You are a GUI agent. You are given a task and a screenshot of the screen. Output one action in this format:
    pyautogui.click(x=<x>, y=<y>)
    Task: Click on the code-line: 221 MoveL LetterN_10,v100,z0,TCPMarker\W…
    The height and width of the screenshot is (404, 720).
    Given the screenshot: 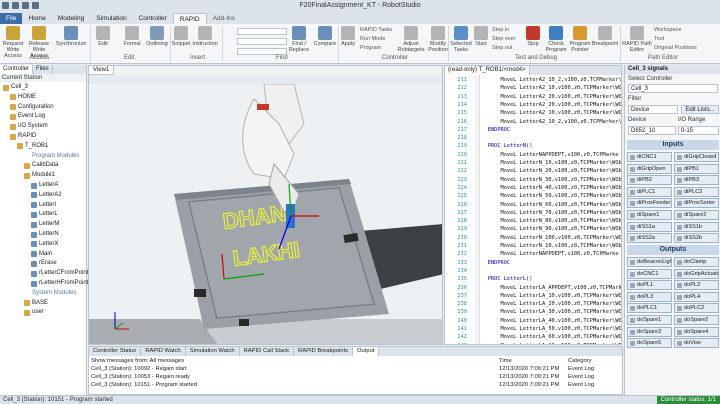 What is the action you would take?
    pyautogui.click(x=533, y=163)
    